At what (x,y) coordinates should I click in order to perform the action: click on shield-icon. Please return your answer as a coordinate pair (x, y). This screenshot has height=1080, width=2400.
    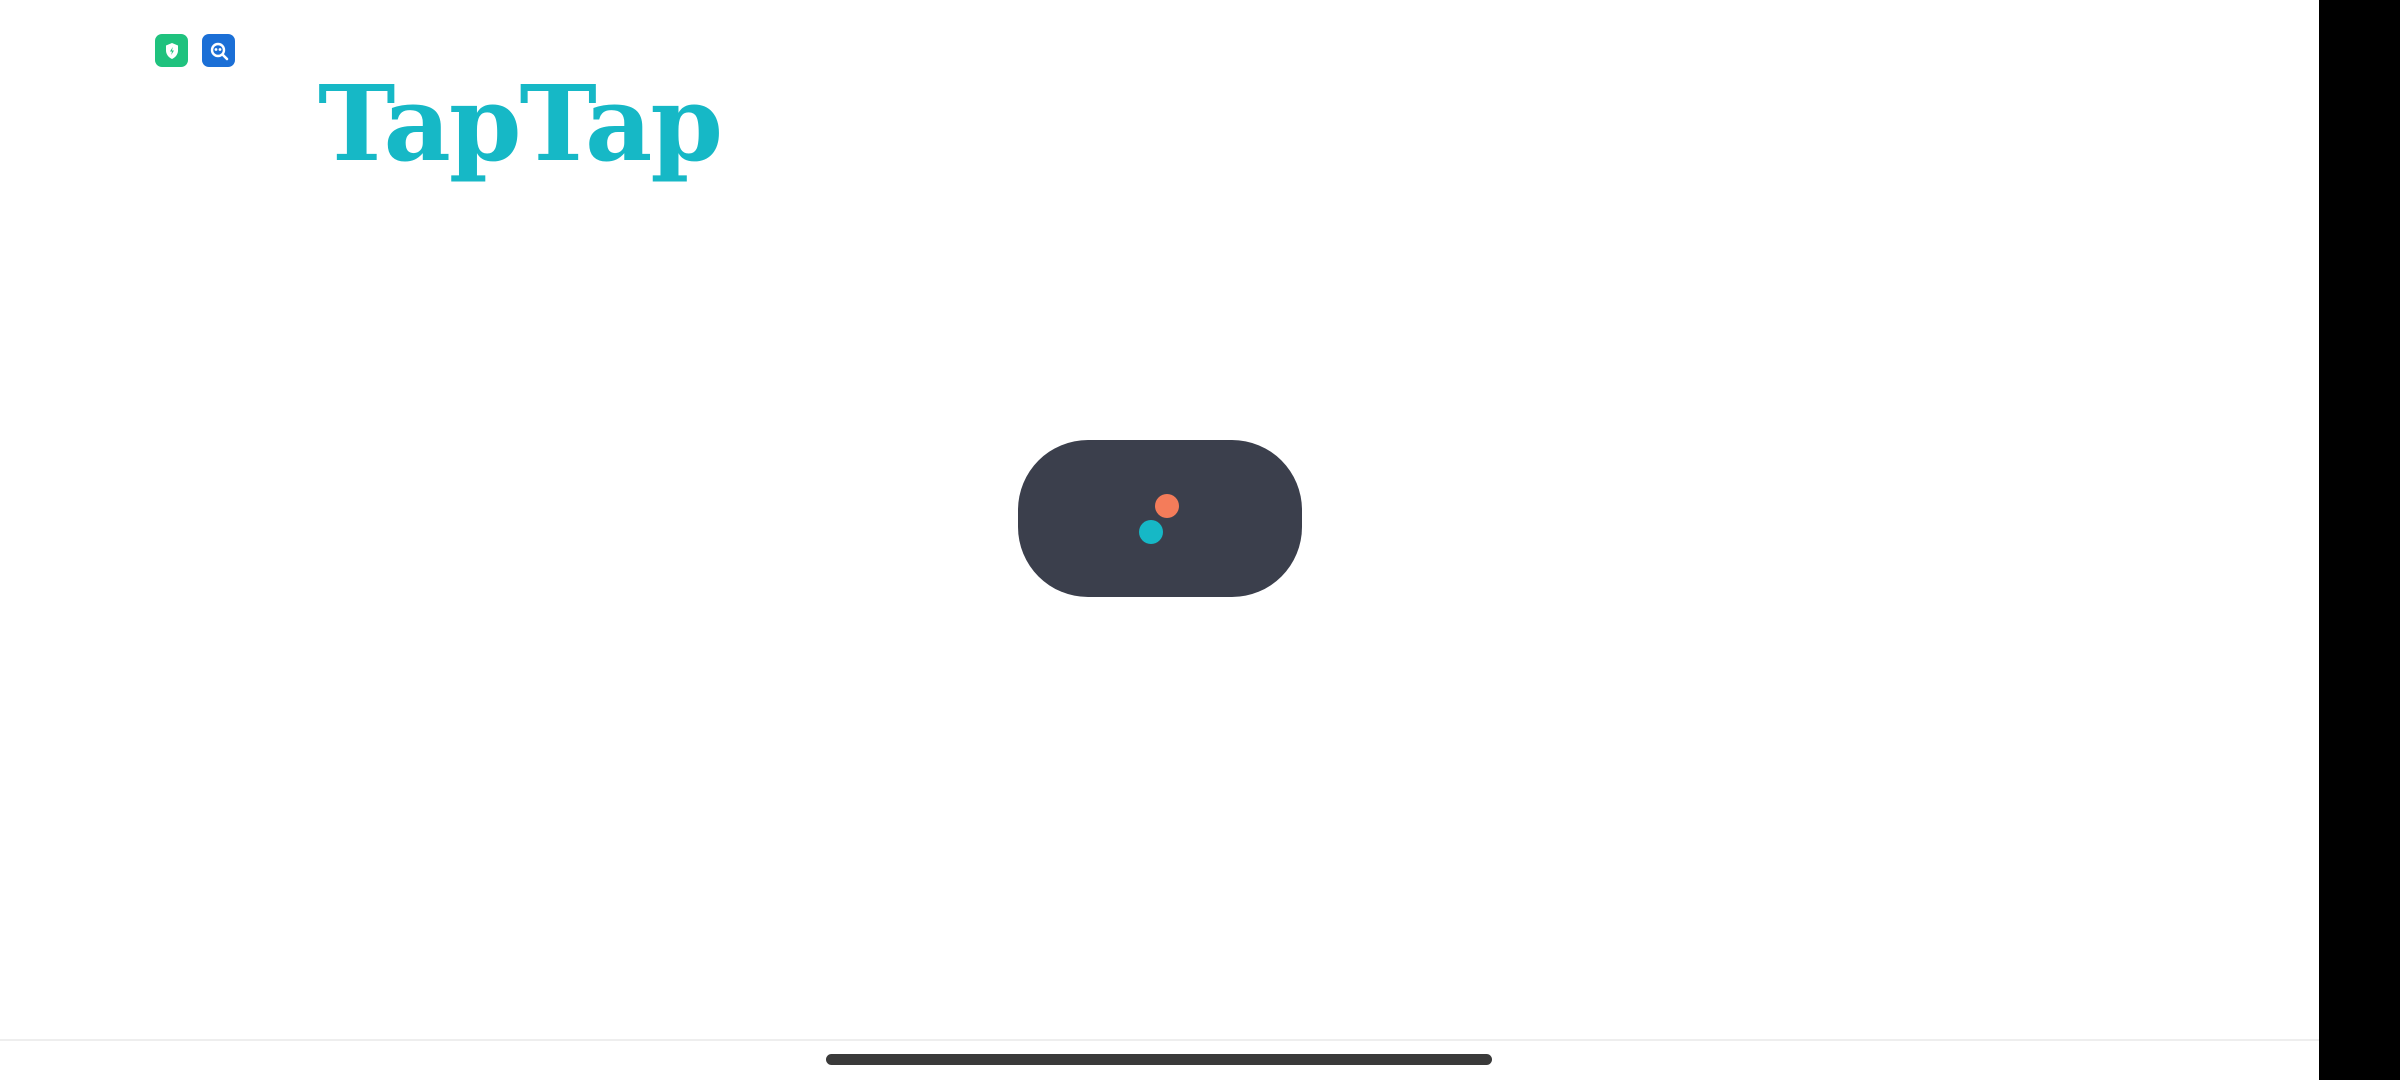
    Looking at the image, I should click on (171, 50).